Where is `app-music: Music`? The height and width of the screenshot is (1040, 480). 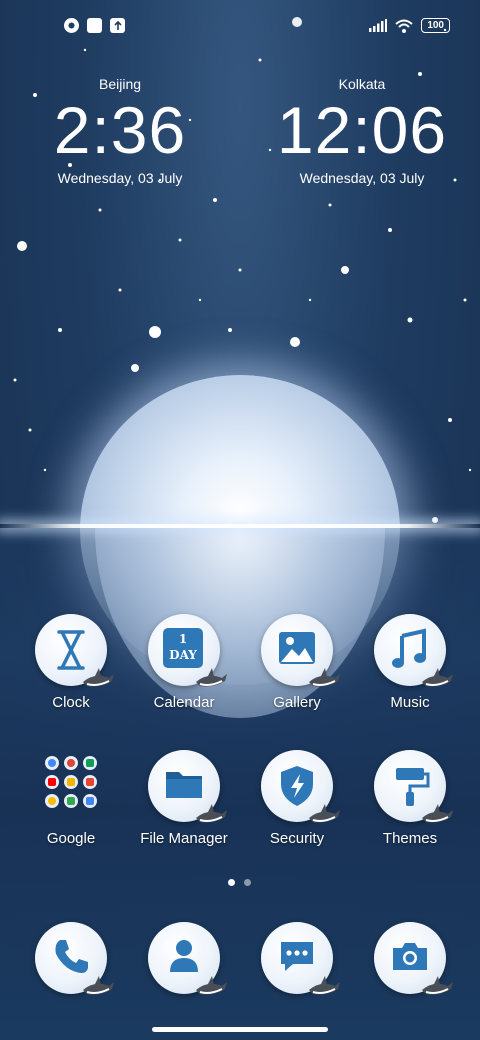
app-music: Music is located at coordinates (410, 662).